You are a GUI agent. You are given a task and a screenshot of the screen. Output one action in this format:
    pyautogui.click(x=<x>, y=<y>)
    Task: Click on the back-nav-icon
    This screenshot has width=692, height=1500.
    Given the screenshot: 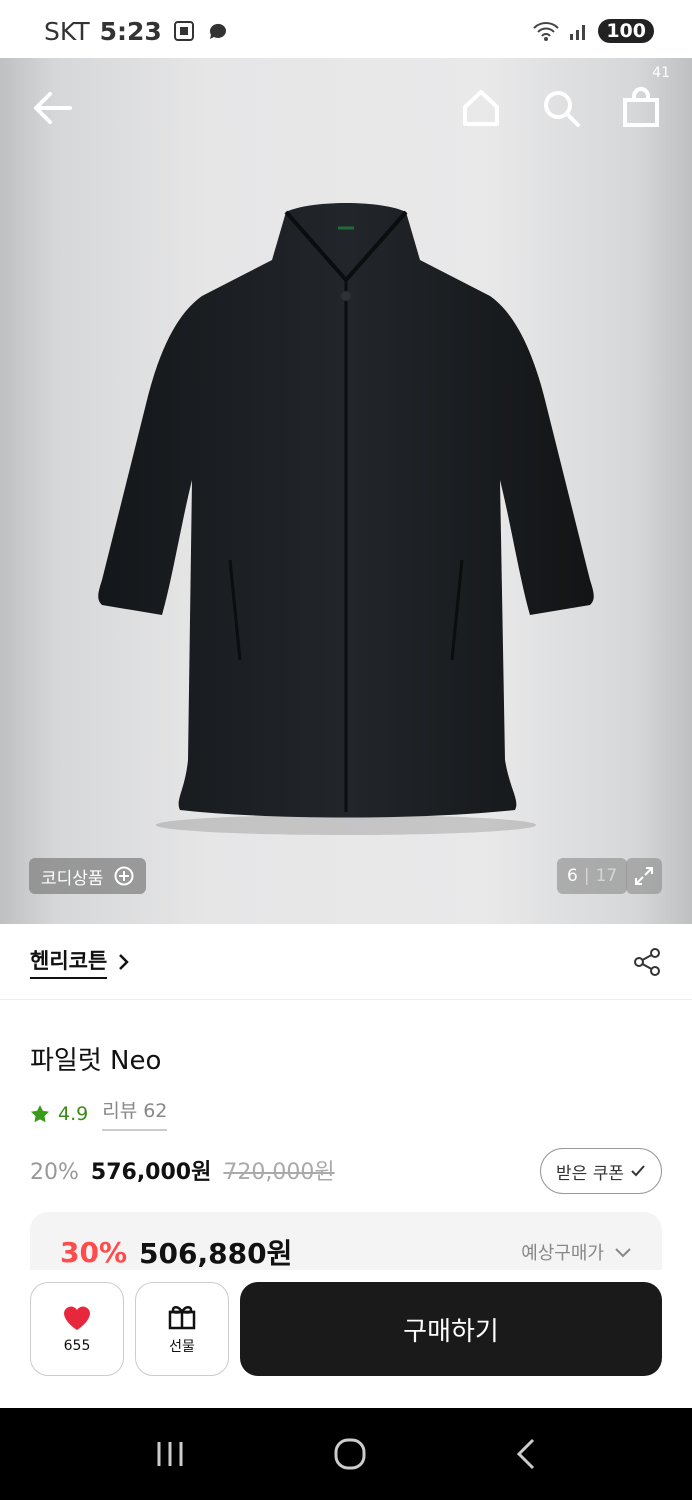 What is the action you would take?
    pyautogui.click(x=526, y=1454)
    